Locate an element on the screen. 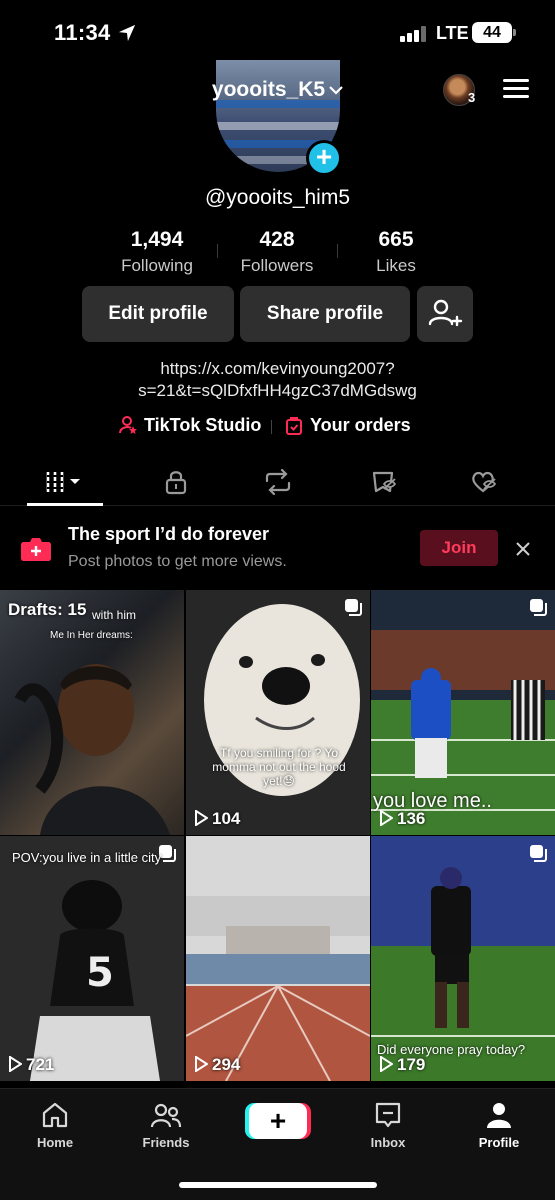 Image resolution: width=555 pixels, height=1200 pixels. studio-user-icon is located at coordinates (128, 425).